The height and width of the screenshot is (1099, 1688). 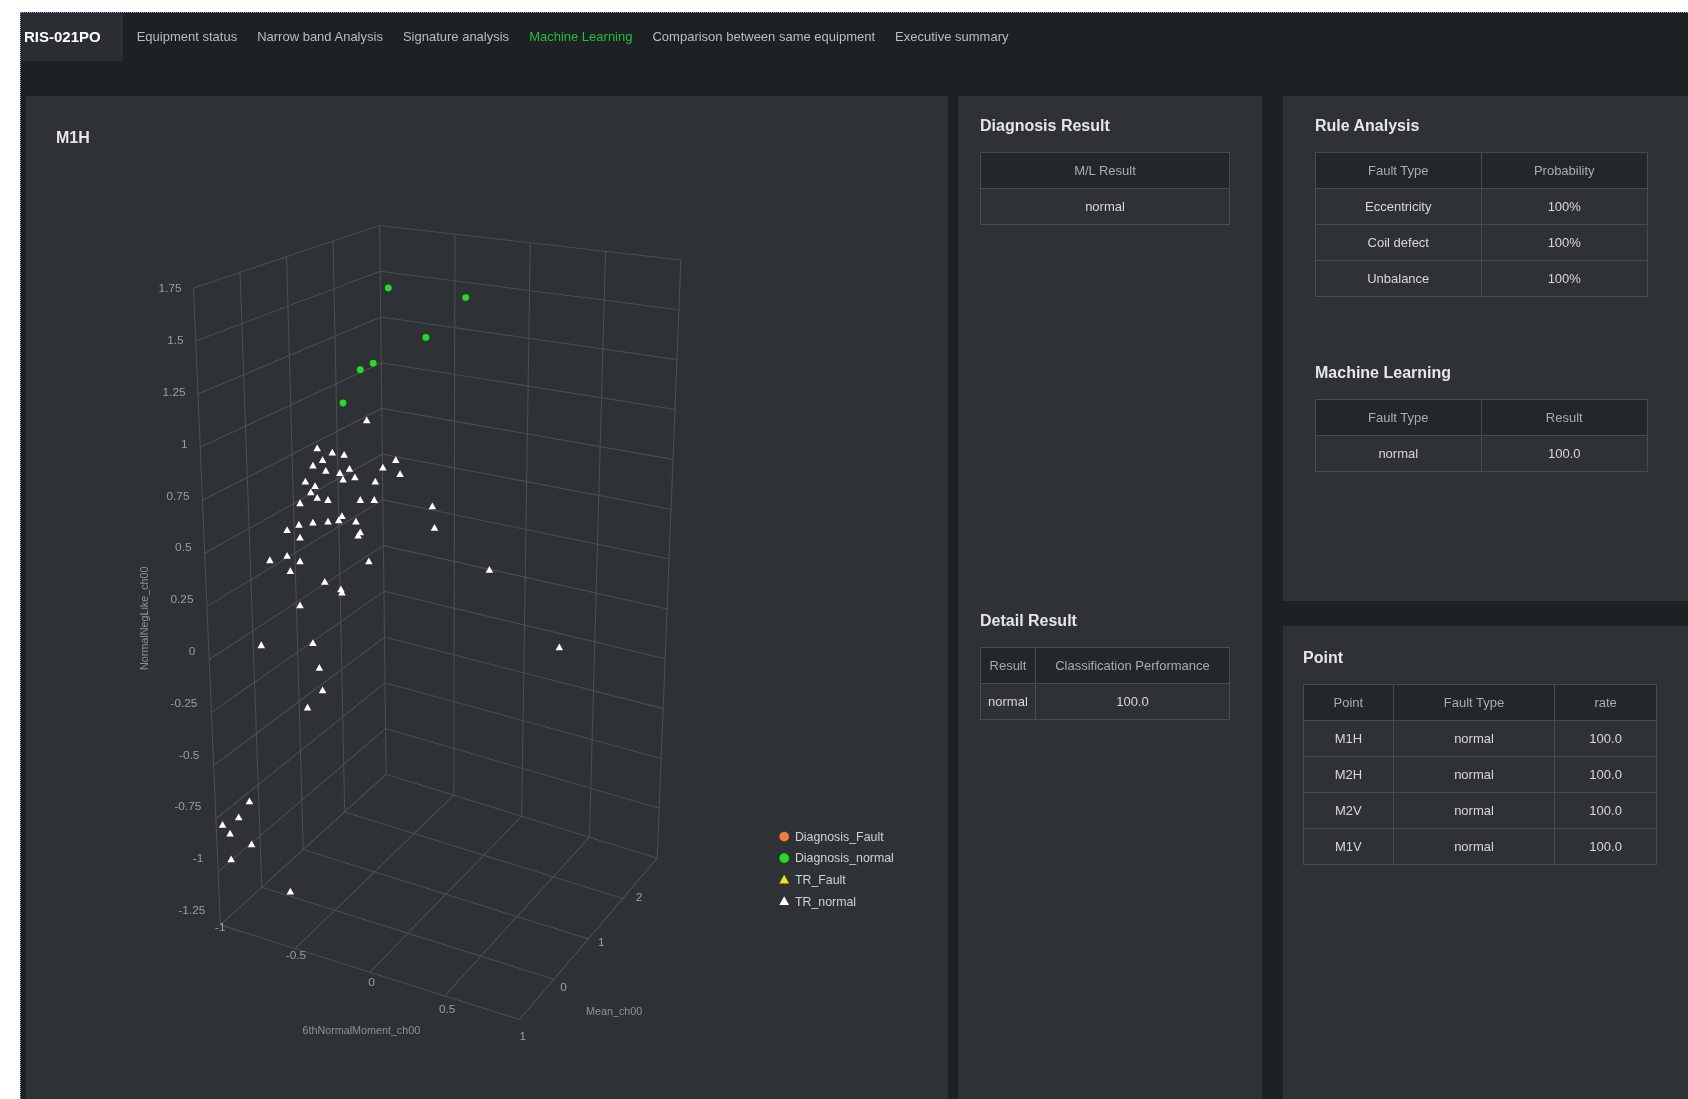 I want to click on legend-label: TR_normal, so click(x=825, y=901).